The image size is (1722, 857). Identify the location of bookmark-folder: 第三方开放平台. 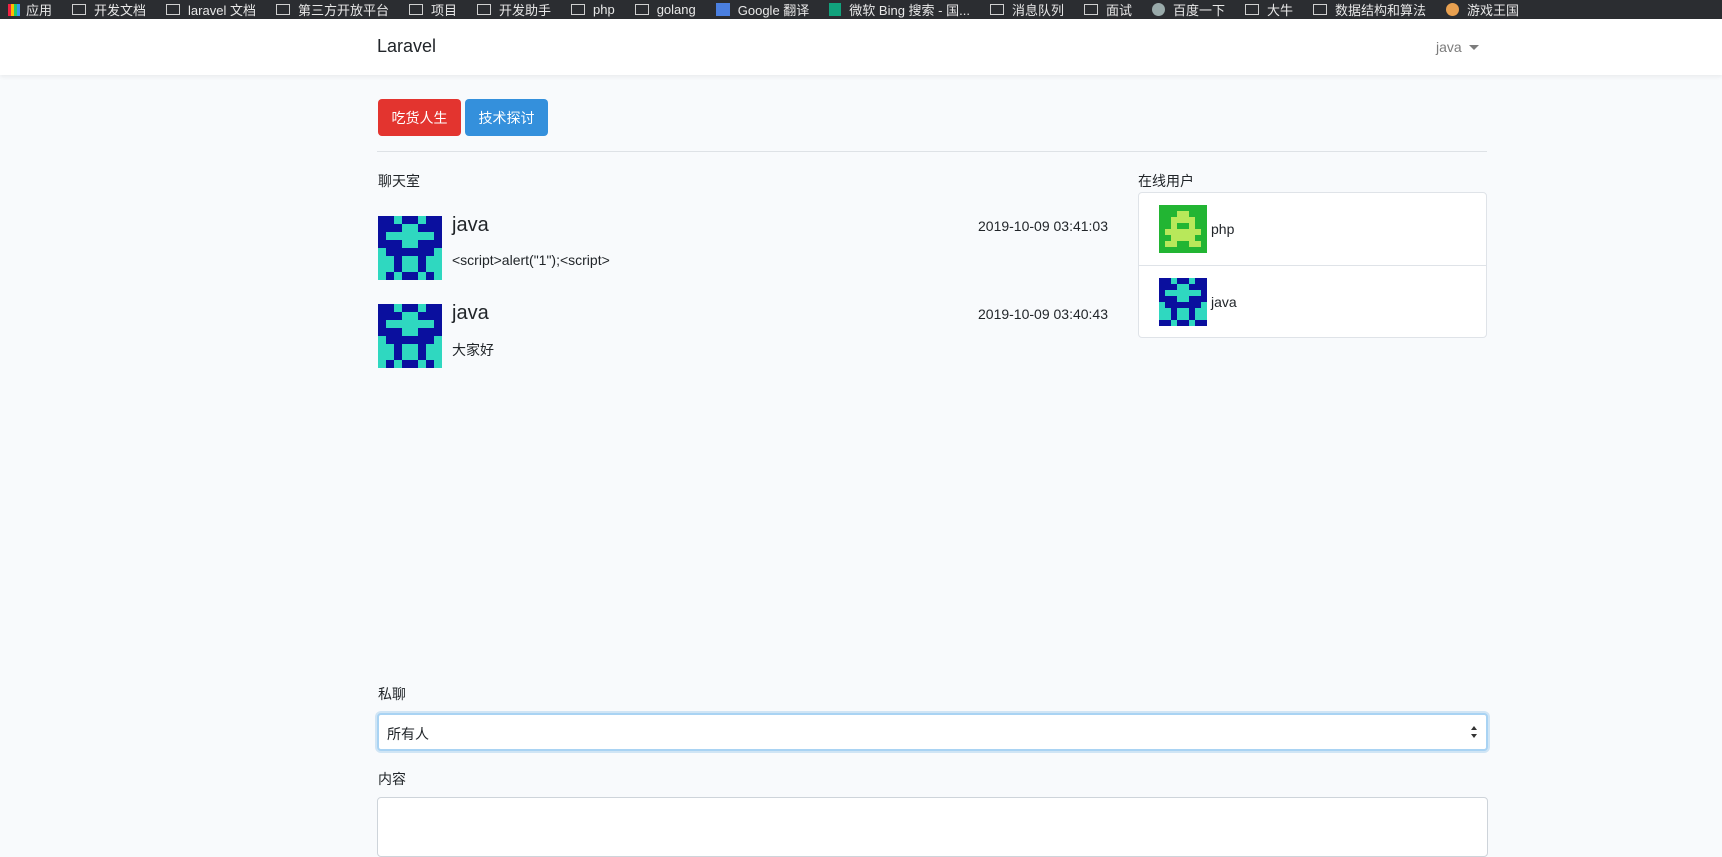
(334, 9).